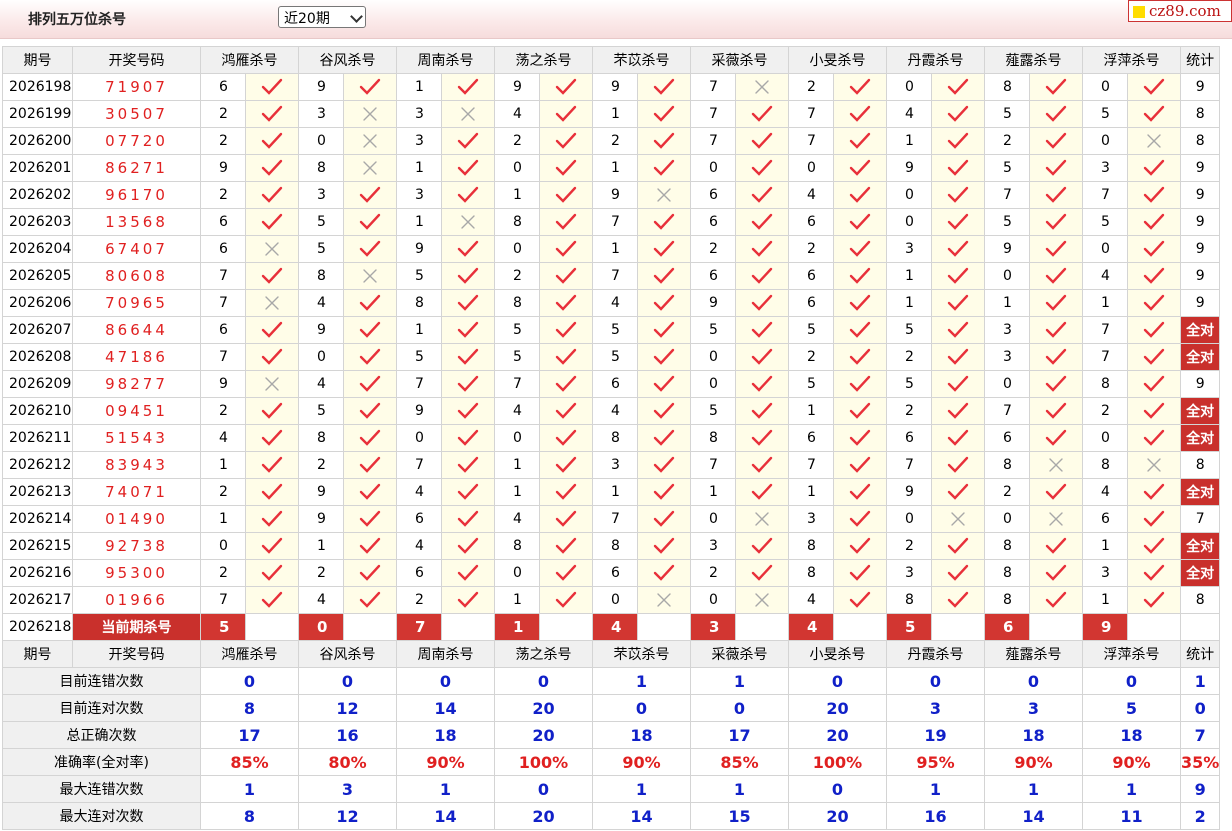  What do you see at coordinates (1180, 11) in the screenshot?
I see `site-logo: cz89.com` at bounding box center [1180, 11].